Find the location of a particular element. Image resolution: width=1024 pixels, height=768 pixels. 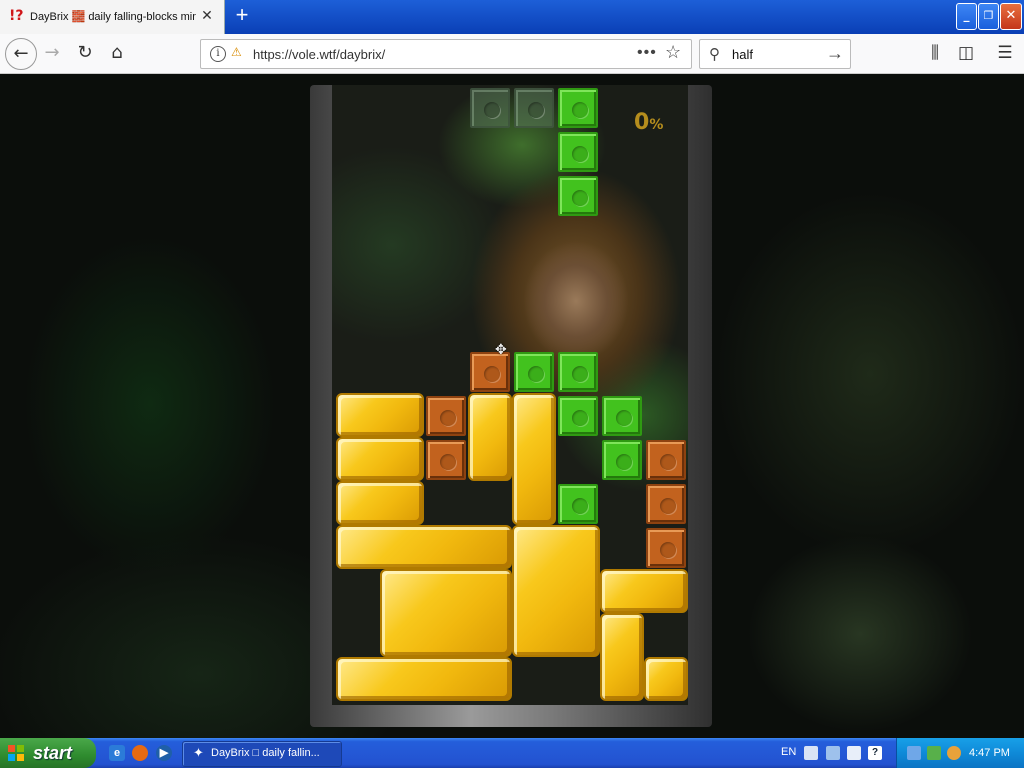

home-button: ⌂ is located at coordinates (117, 53).